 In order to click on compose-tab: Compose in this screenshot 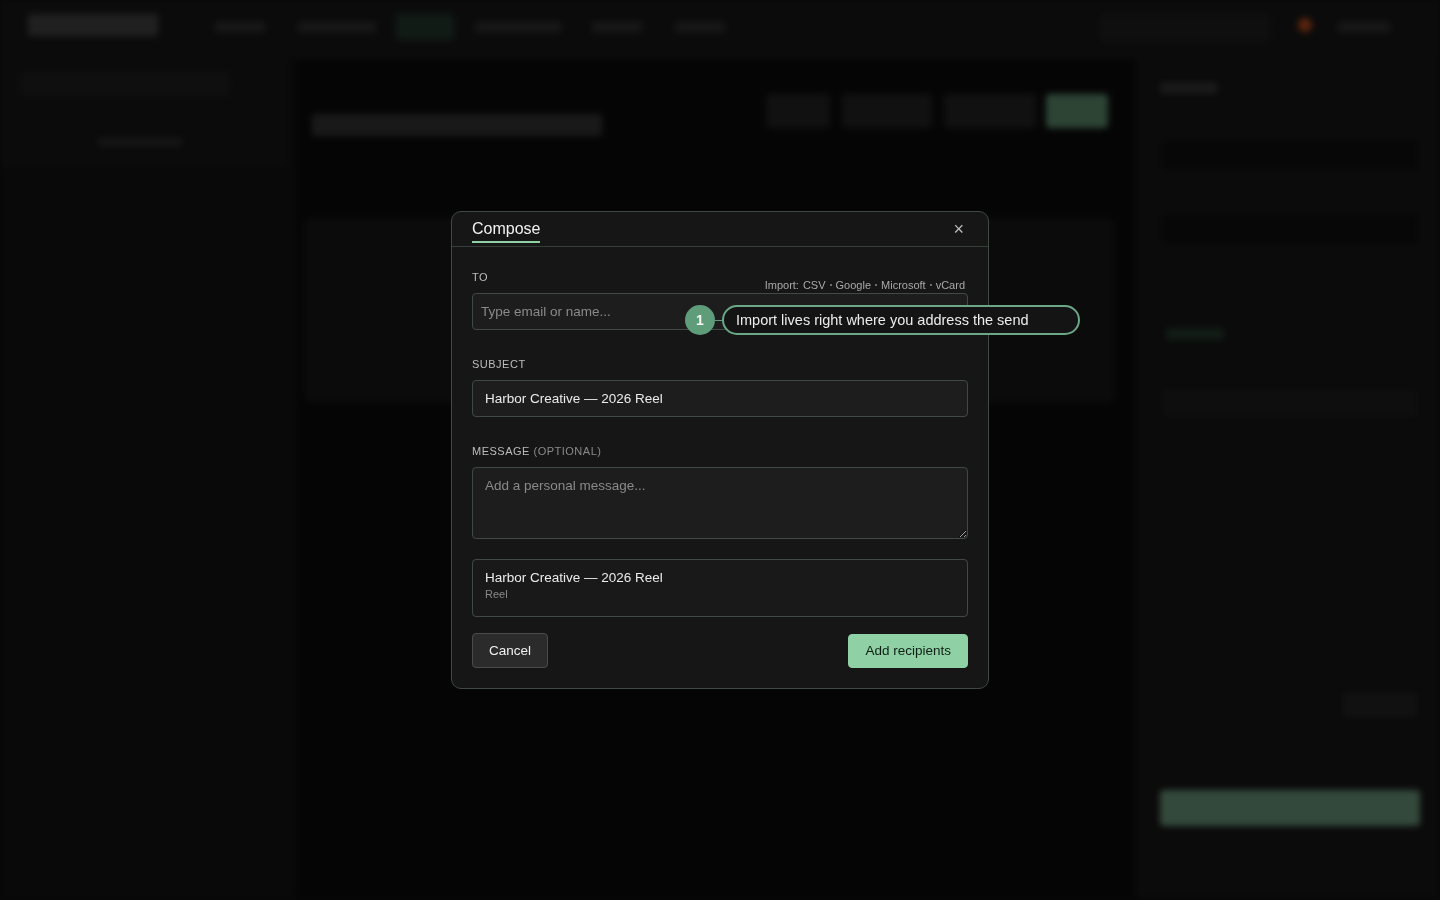, I will do `click(506, 229)`.